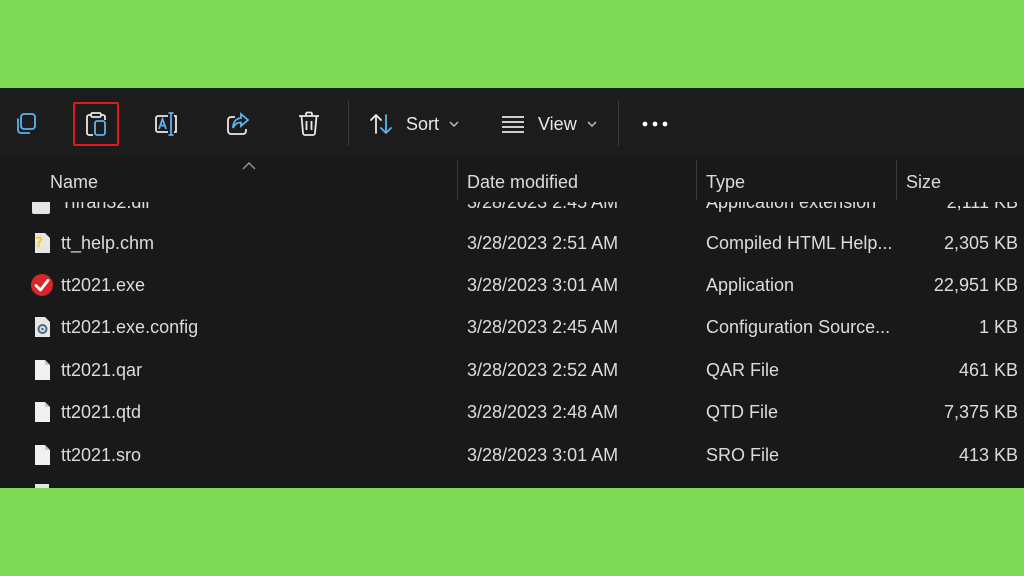 This screenshot has width=1024, height=576. Describe the element at coordinates (522, 182) in the screenshot. I see `column-header-date-modified: Date modified` at that location.